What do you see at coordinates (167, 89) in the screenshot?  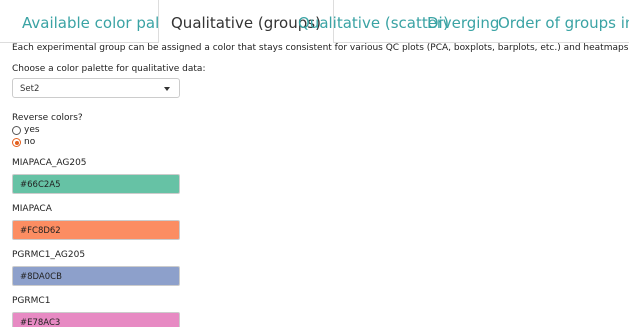 I see `chevron-down-icon` at bounding box center [167, 89].